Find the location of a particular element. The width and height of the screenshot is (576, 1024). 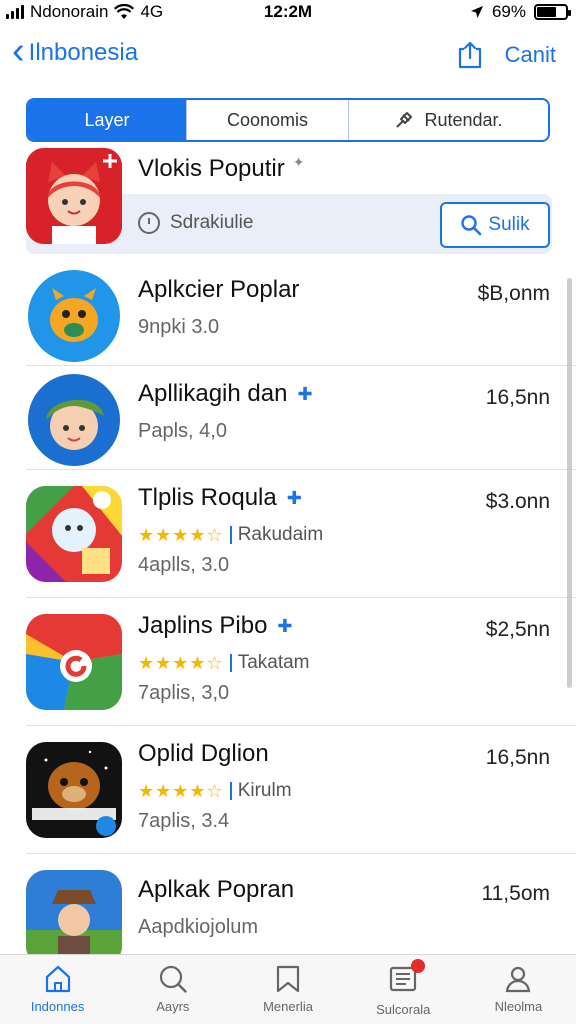

app-name: Apllikagih dan ✚ is located at coordinates (225, 394).